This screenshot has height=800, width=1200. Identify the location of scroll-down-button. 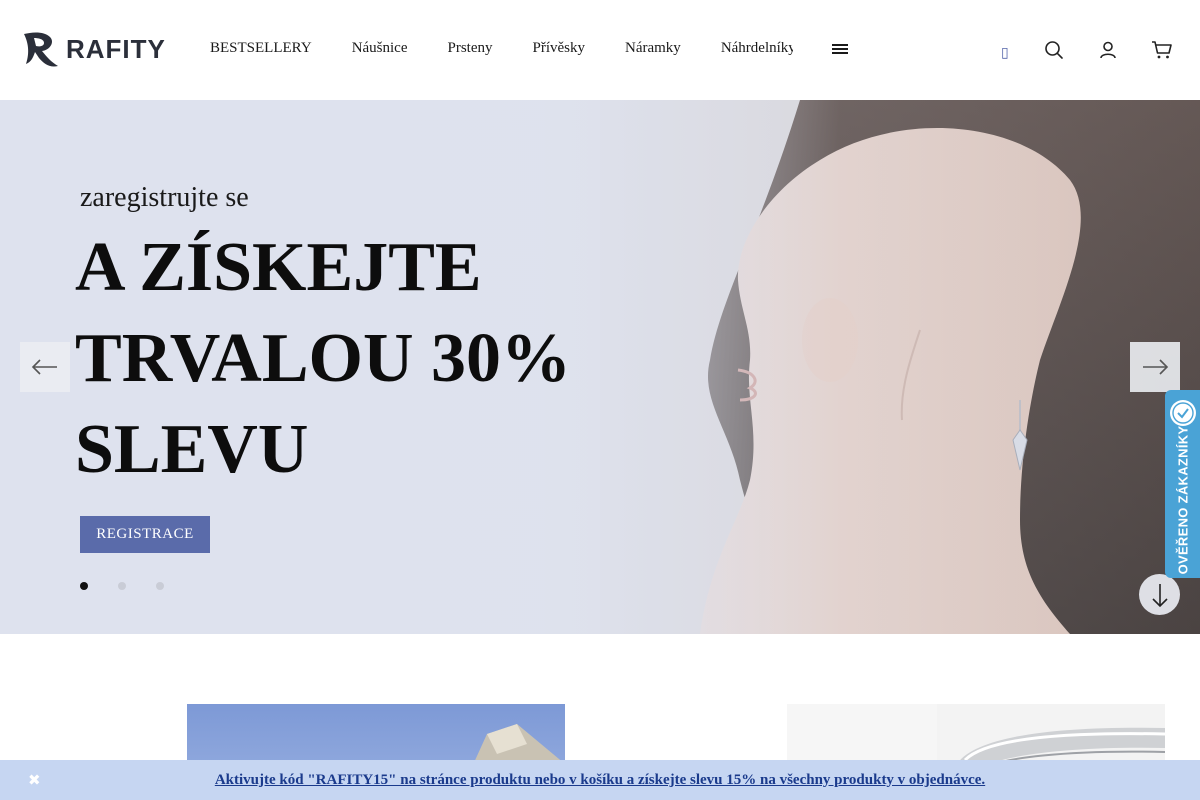
(1159, 594).